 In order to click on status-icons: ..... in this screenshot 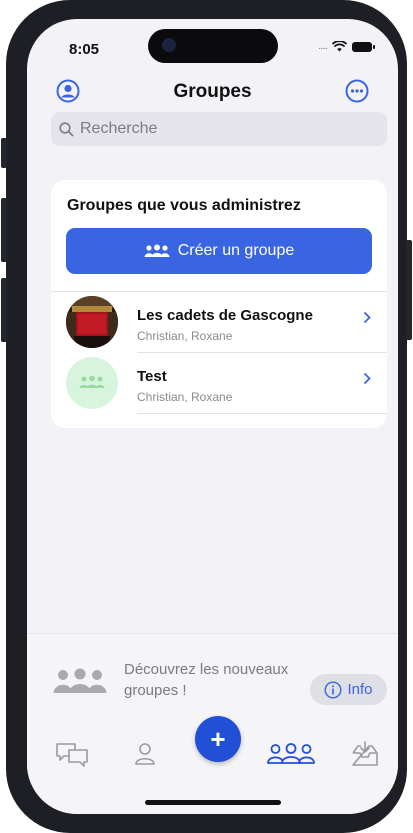, I will do `click(346, 46)`.